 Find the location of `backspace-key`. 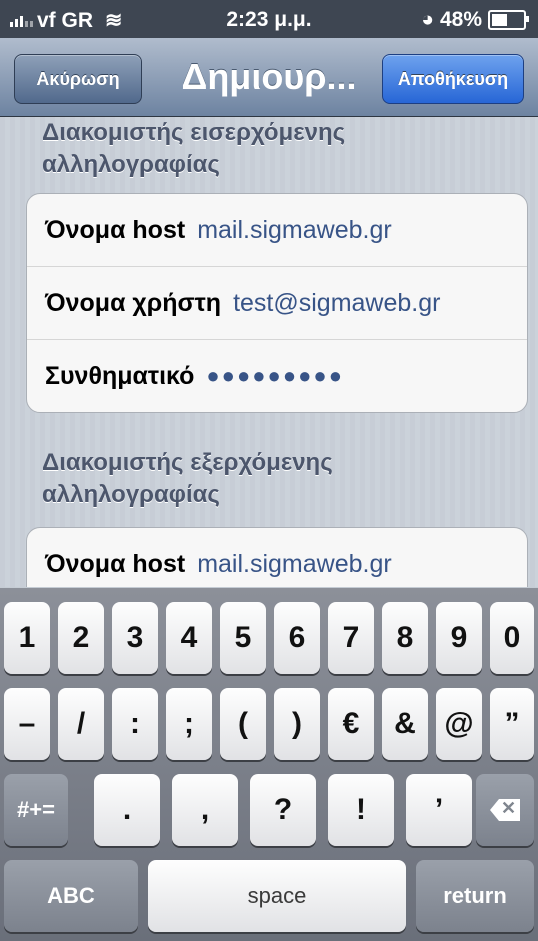

backspace-key is located at coordinates (505, 810).